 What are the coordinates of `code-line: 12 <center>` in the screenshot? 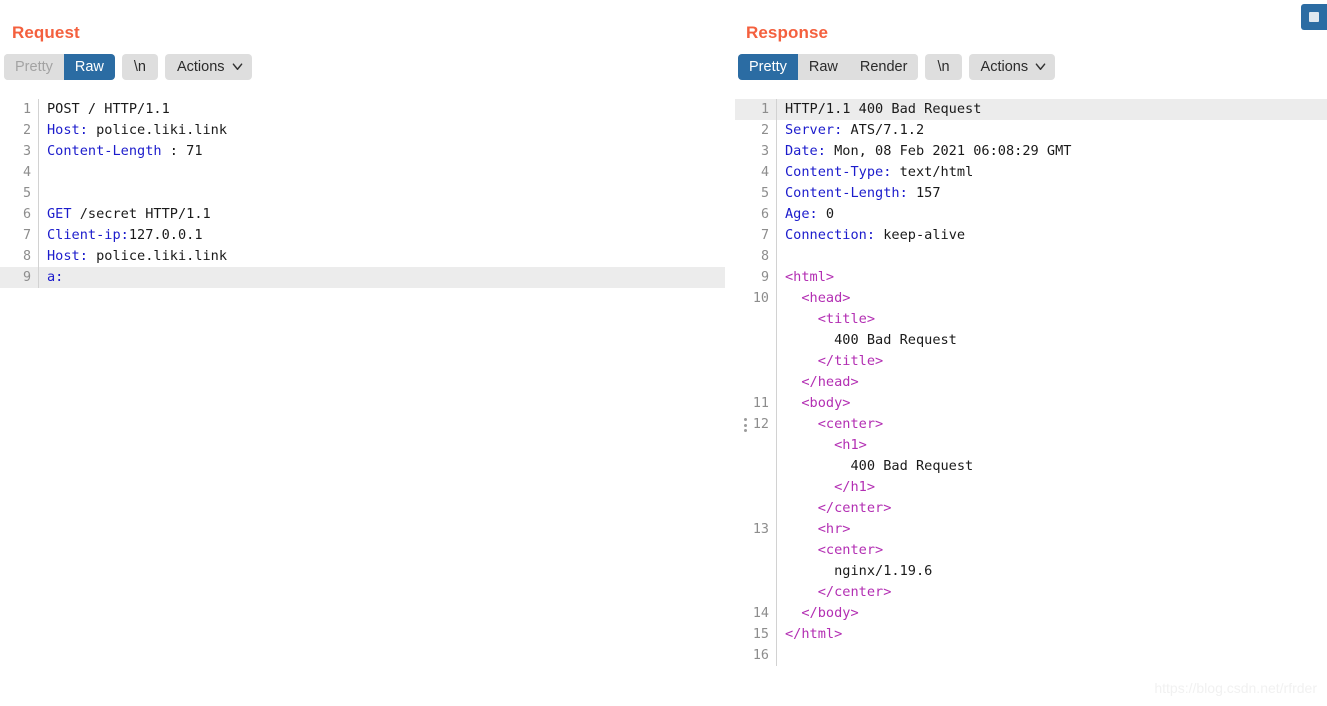 It's located at (1031, 424).